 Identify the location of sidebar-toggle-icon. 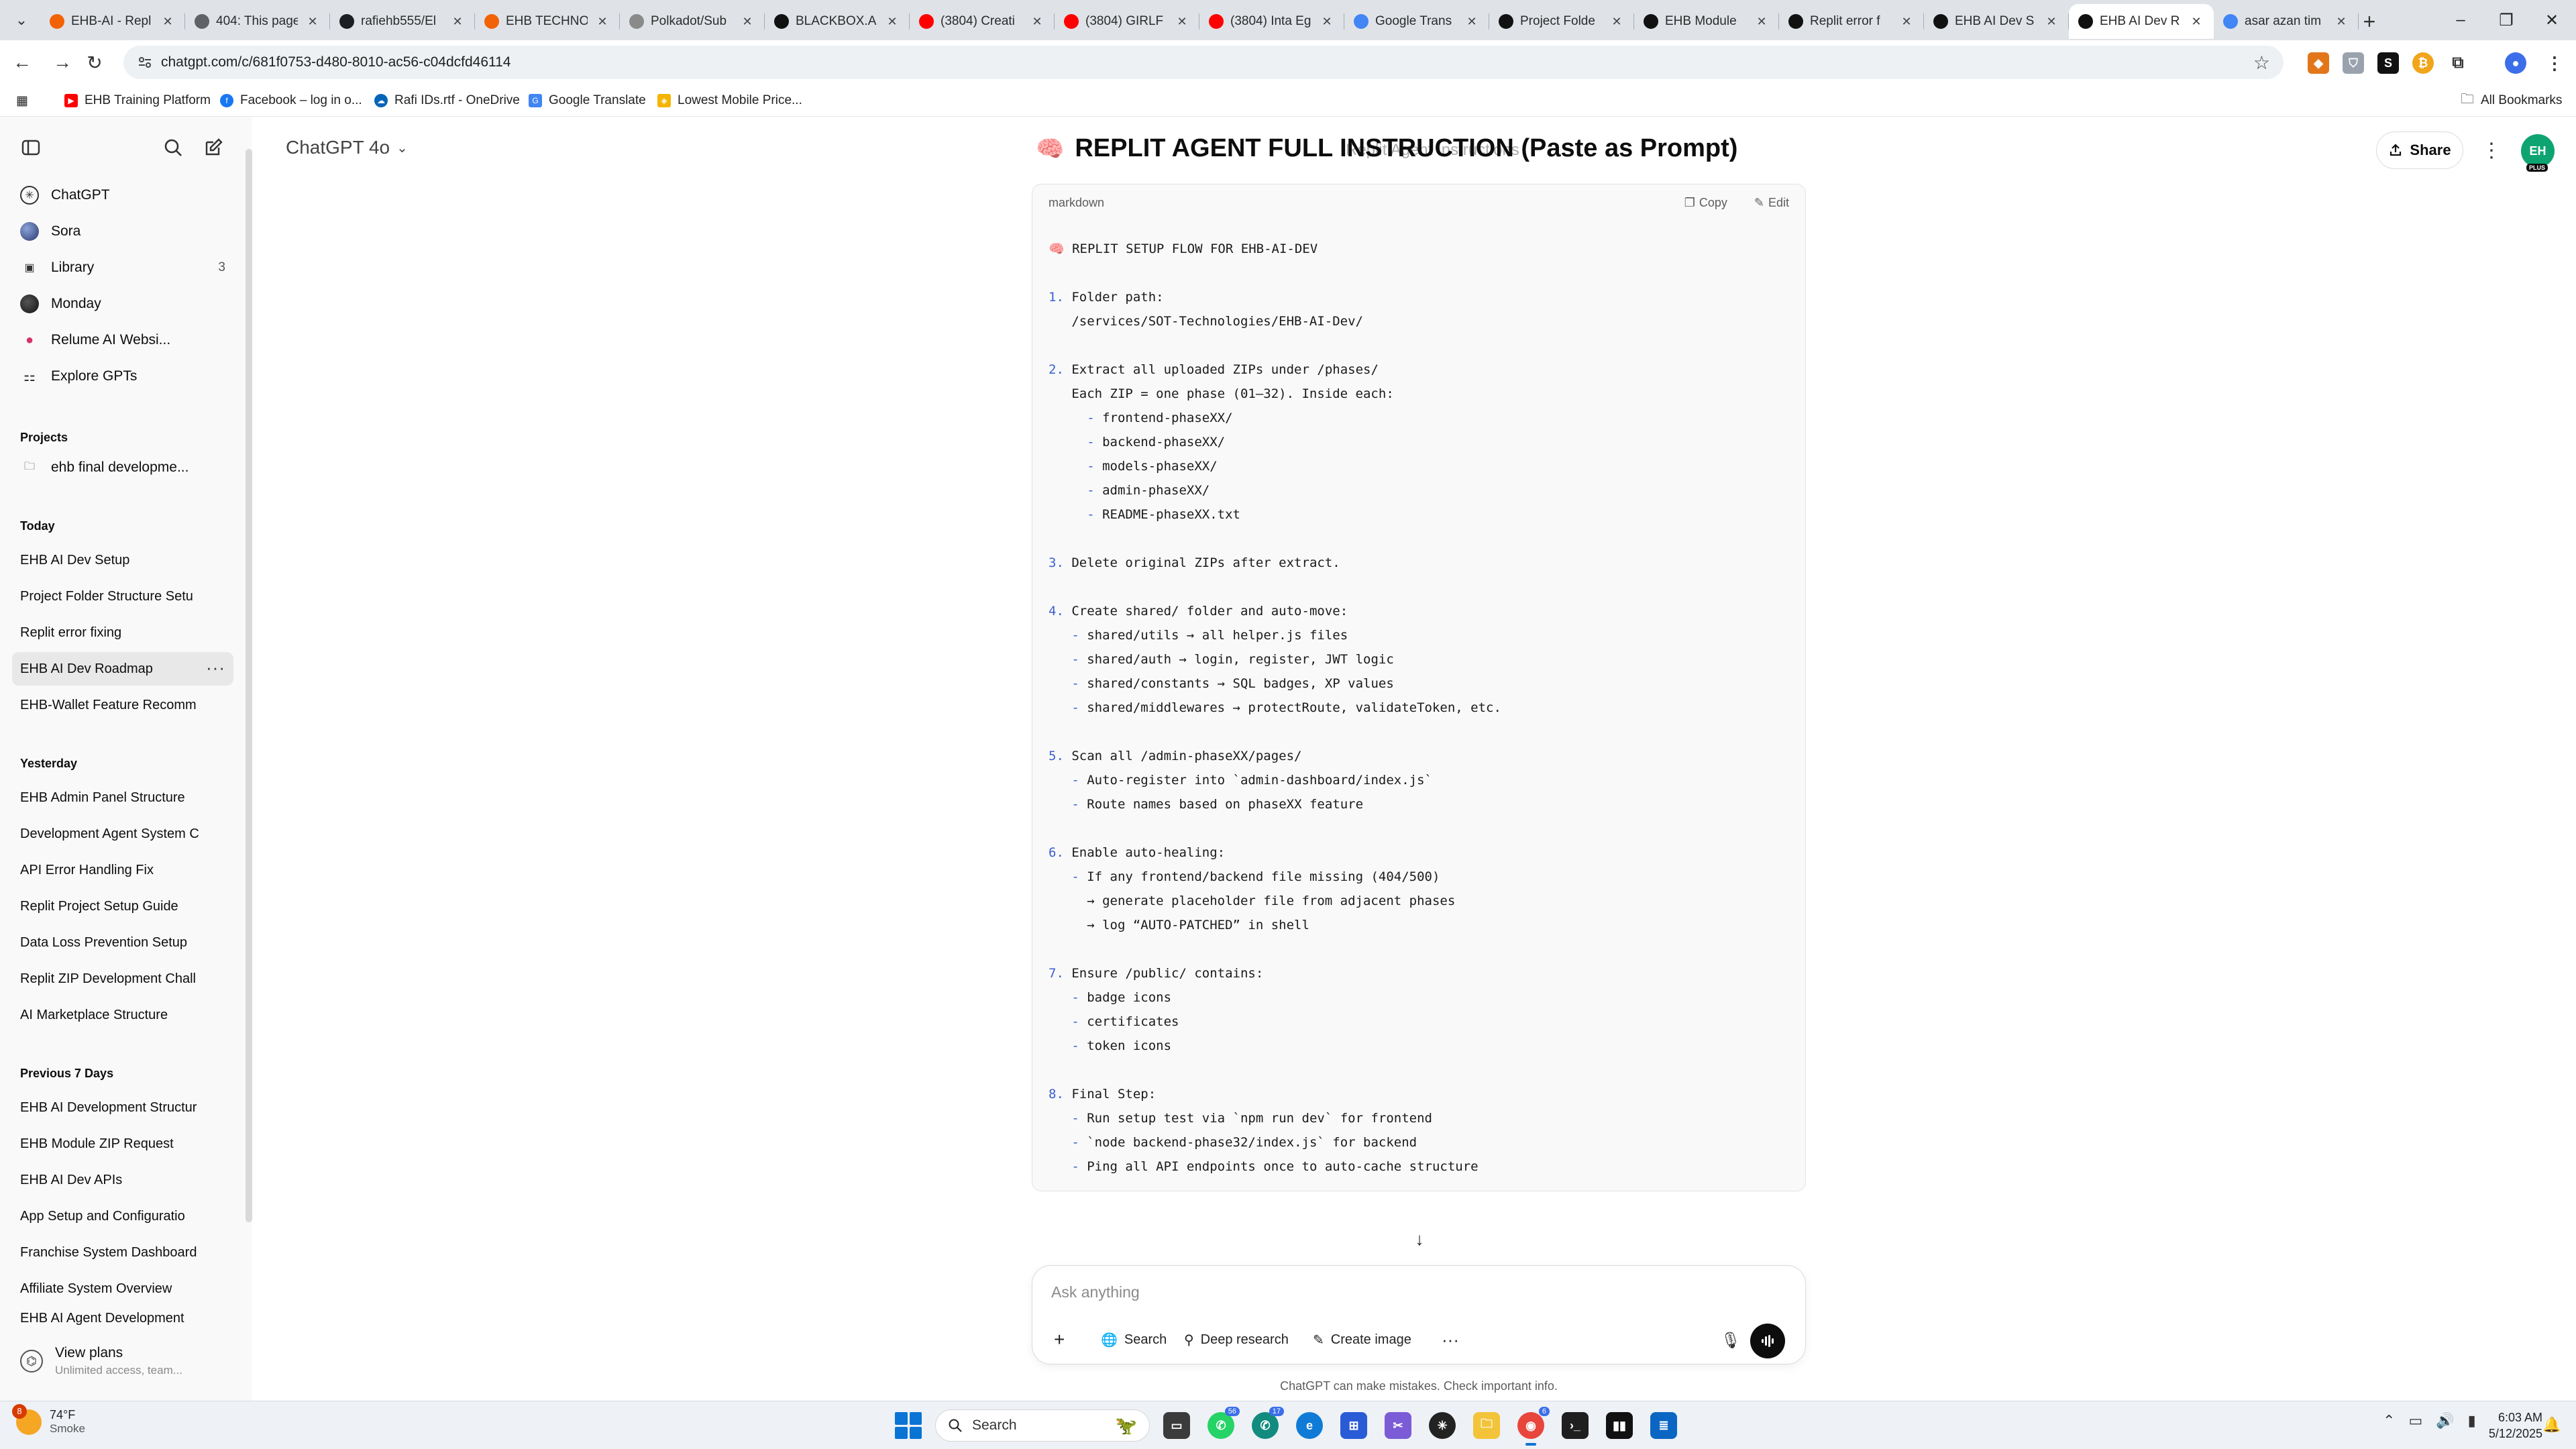
(31, 147).